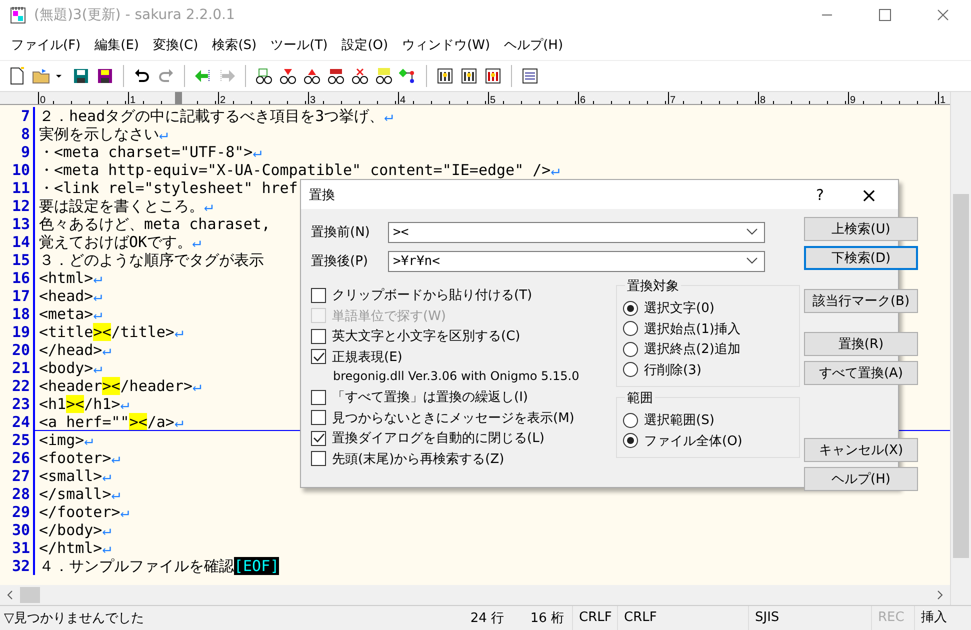 This screenshot has height=630, width=971. I want to click on menu-item: ウィンドウ(W), so click(446, 45).